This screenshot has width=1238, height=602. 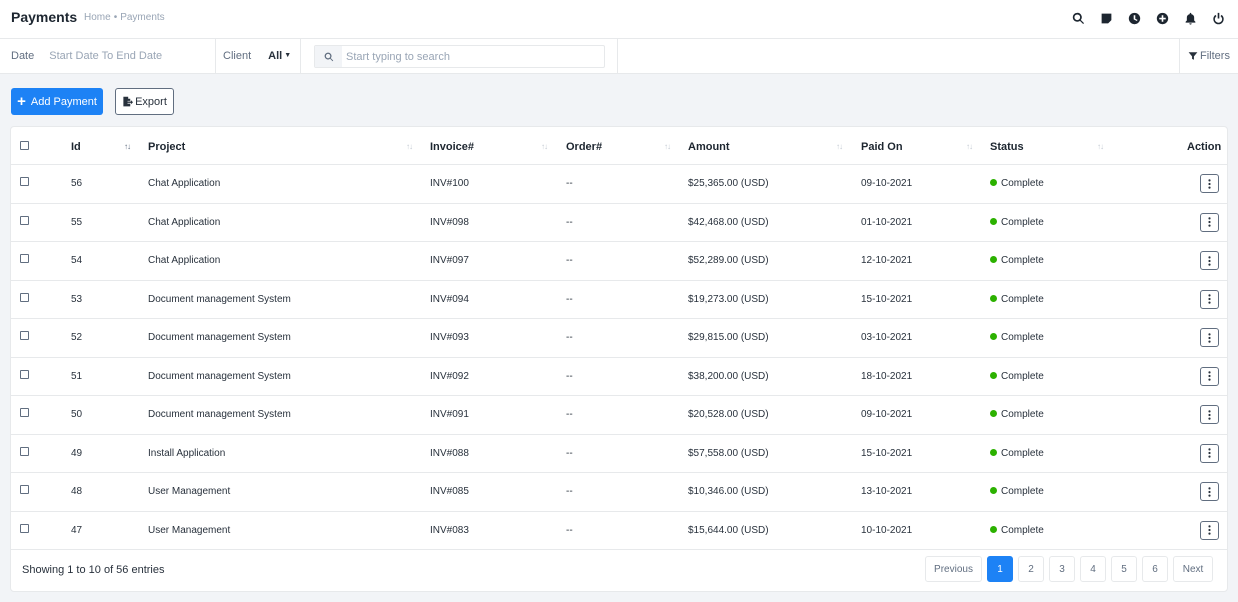 I want to click on column-header-order: Order#, so click(x=584, y=147).